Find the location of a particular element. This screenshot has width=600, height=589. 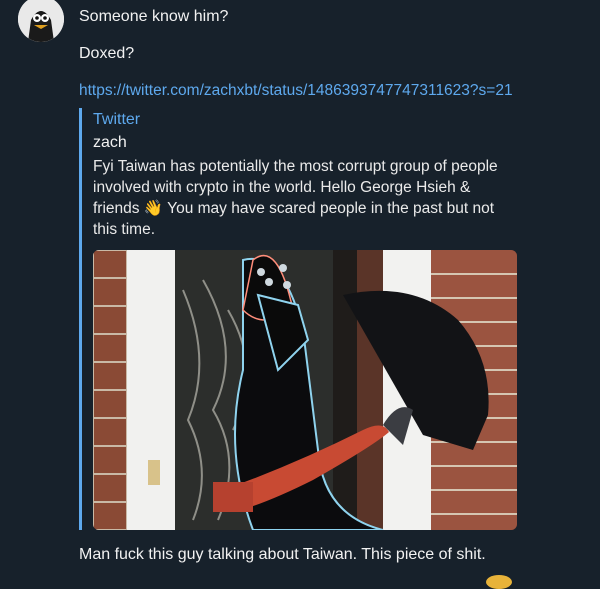

reaction-icon is located at coordinates (499, 582).